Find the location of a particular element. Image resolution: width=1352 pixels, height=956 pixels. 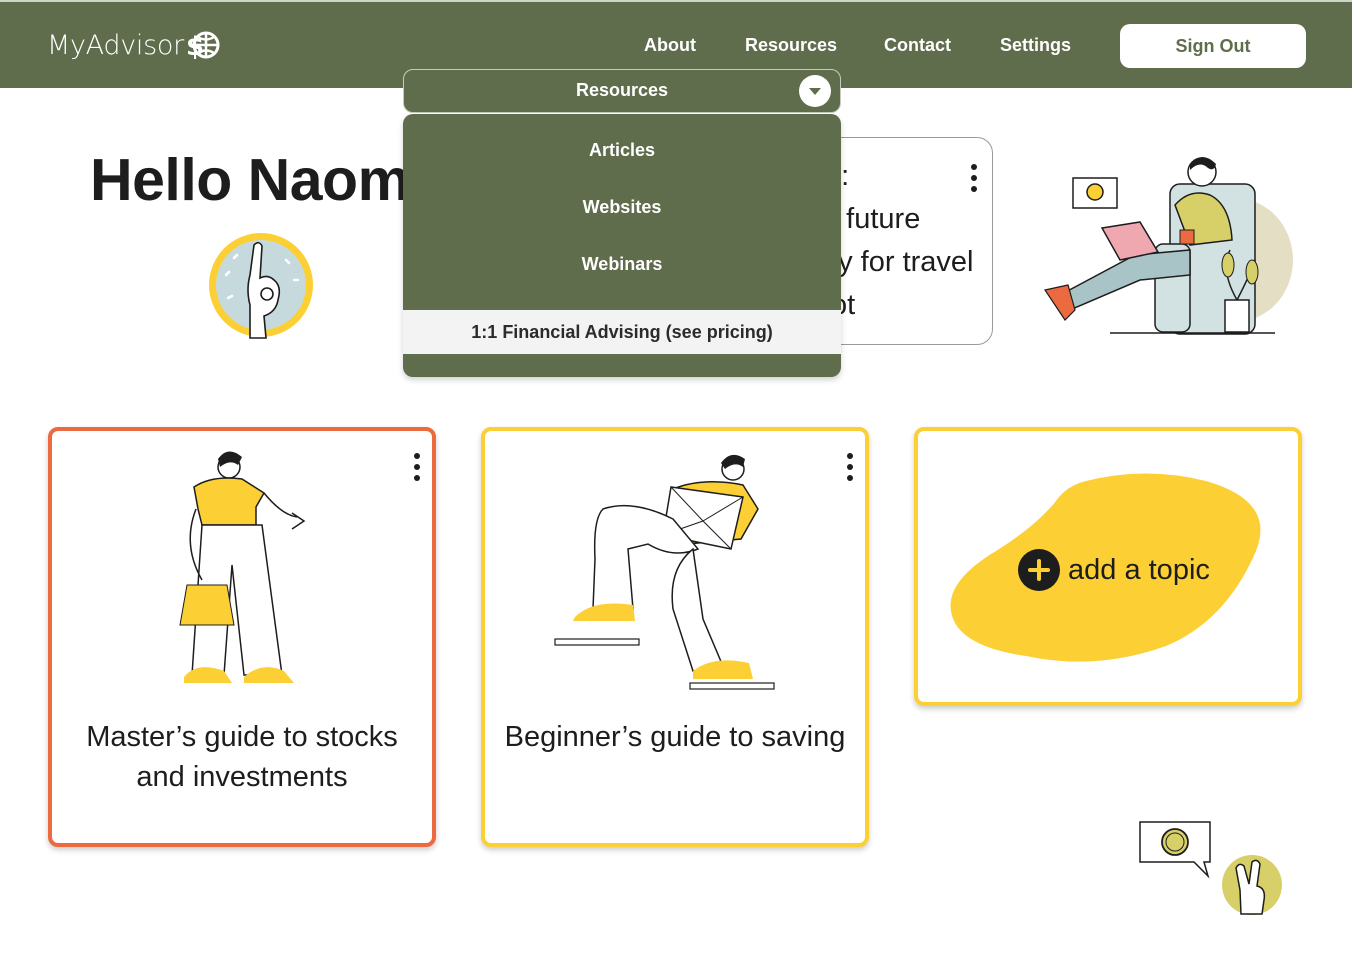

stocks-guide-card: Master’s guide to stocks and investments is located at coordinates (242, 637).